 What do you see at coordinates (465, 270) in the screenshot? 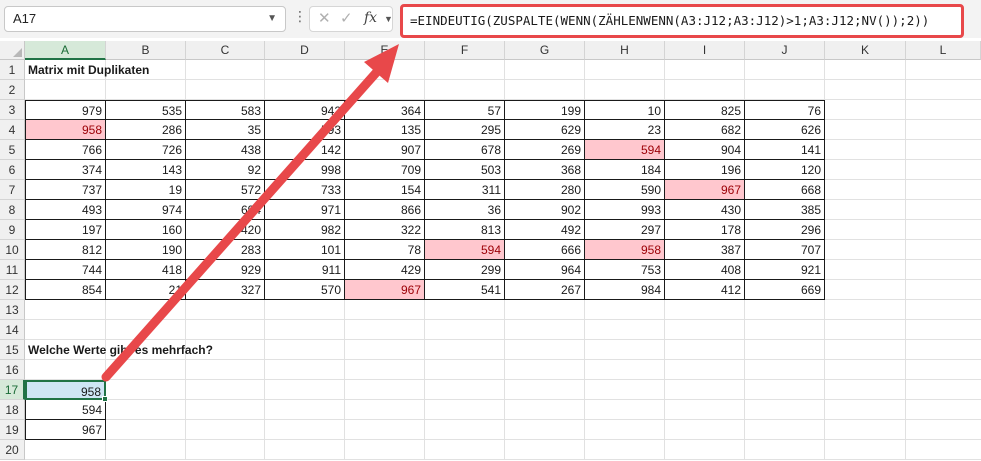
I see `matrix-cell: 299` at bounding box center [465, 270].